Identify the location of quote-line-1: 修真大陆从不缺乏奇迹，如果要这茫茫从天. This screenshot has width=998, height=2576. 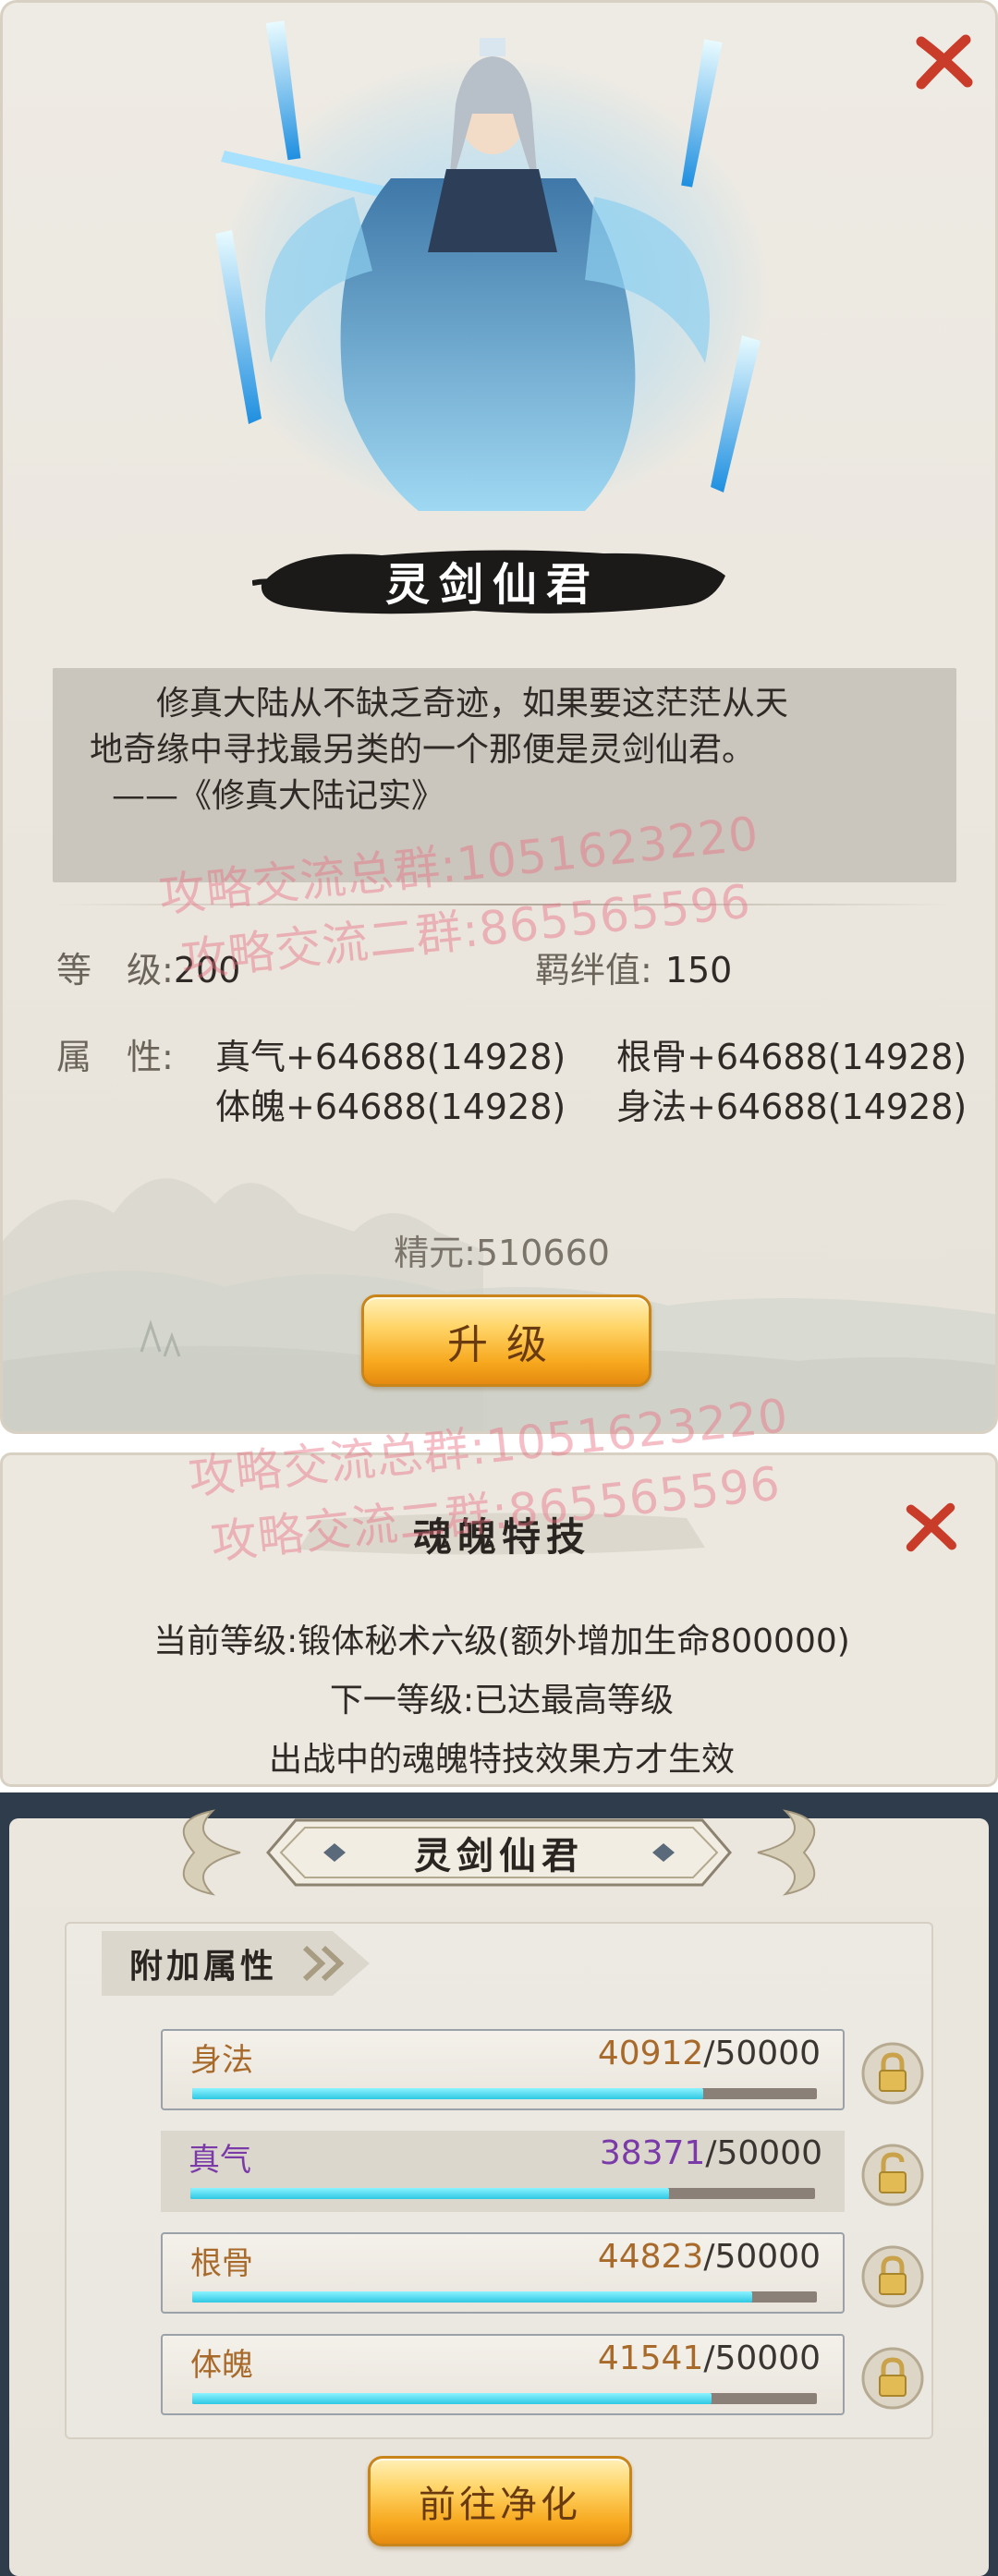
(472, 704).